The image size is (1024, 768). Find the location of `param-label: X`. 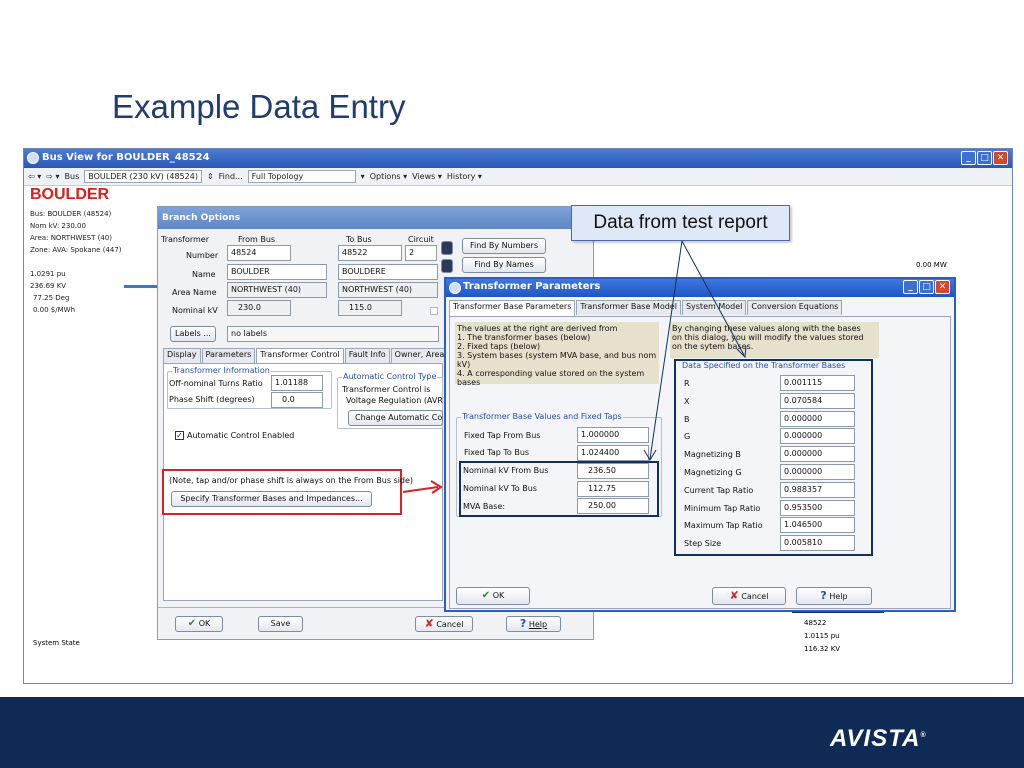

param-label: X is located at coordinates (687, 401).